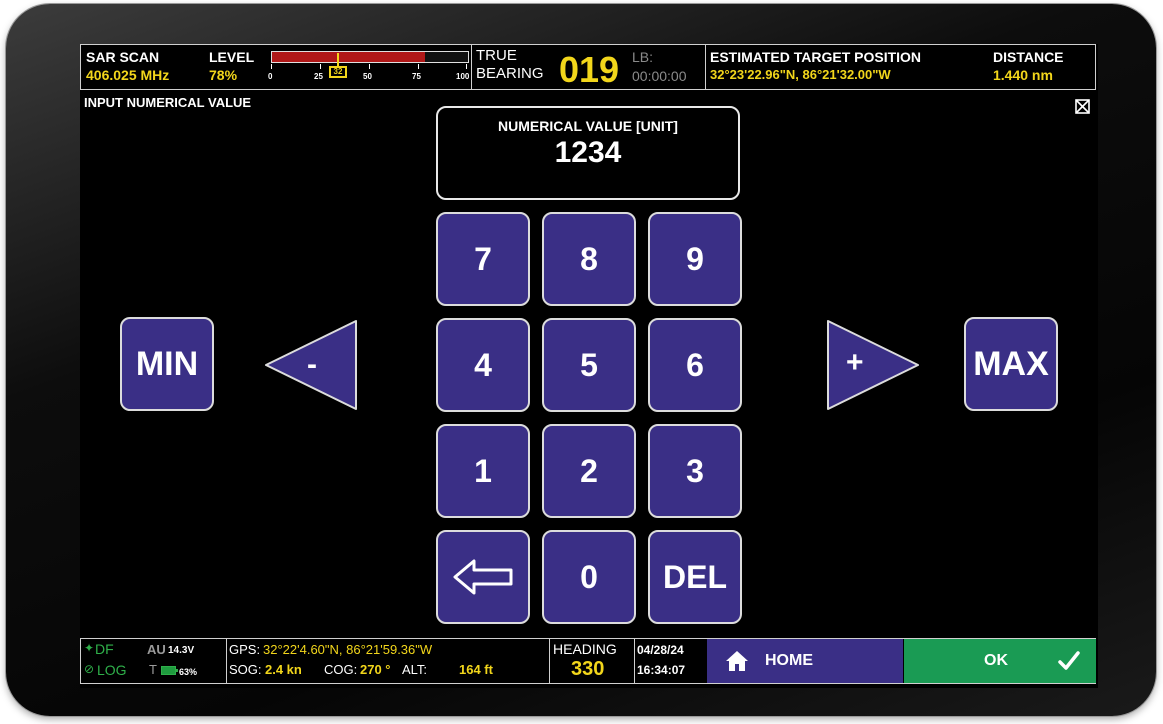 The image size is (1163, 724). What do you see at coordinates (589, 259) in the screenshot?
I see `key-8: 8` at bounding box center [589, 259].